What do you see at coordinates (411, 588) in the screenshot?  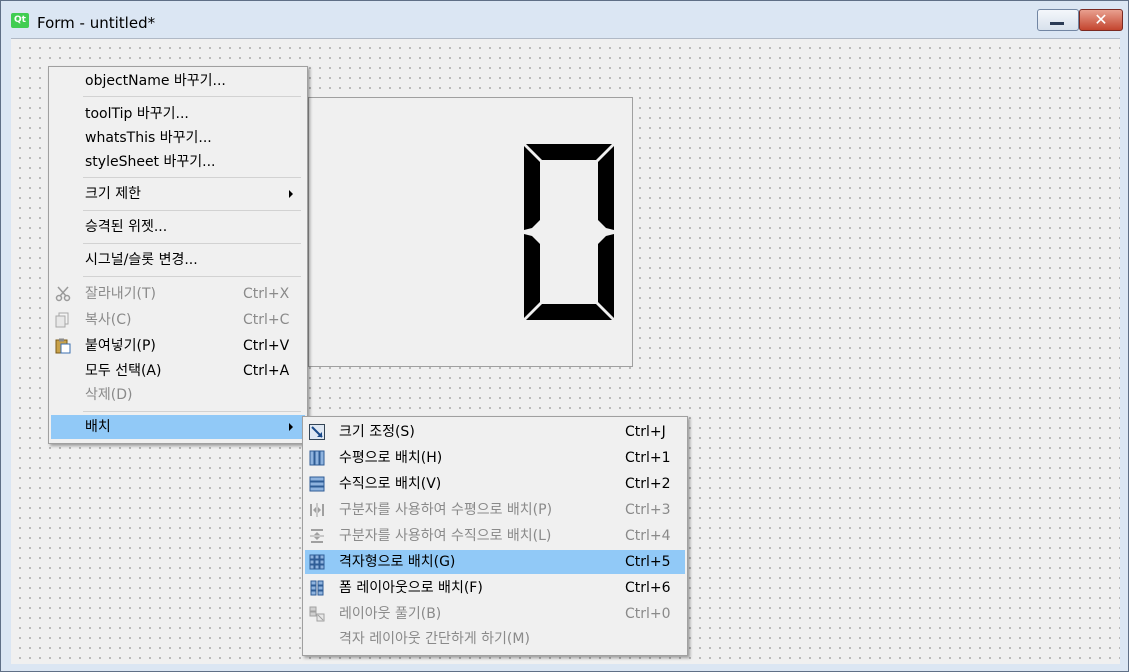 I see `submenu-item-label: 폼 레이아웃으로 배치(F)` at bounding box center [411, 588].